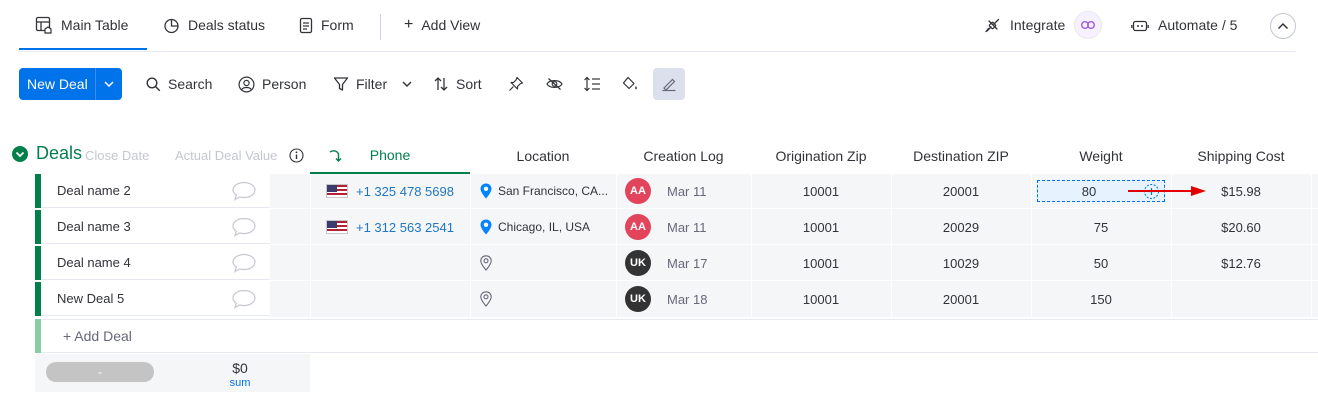 The height and width of the screenshot is (411, 1318). I want to click on tab-deals-status: Deals status, so click(214, 25).